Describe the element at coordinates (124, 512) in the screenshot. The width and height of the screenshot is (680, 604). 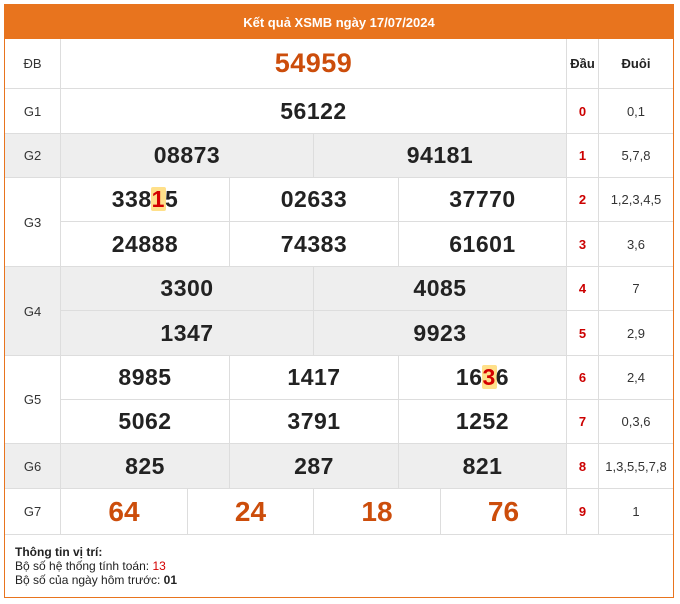
I see `prize-g7-number: 64` at that location.